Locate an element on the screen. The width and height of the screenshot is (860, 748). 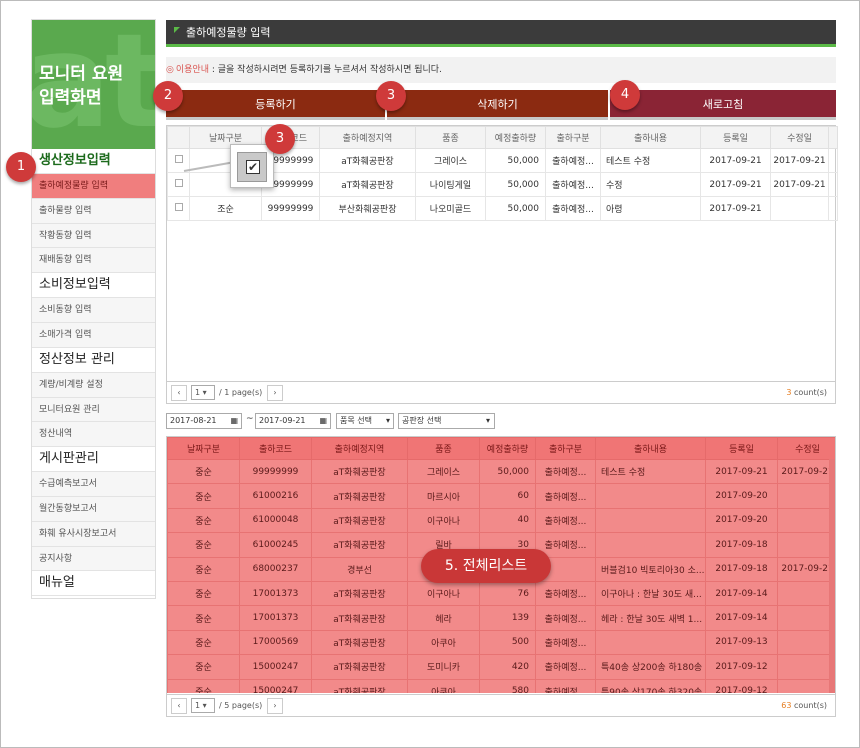
table-cell: 수정 is located at coordinates (650, 184).